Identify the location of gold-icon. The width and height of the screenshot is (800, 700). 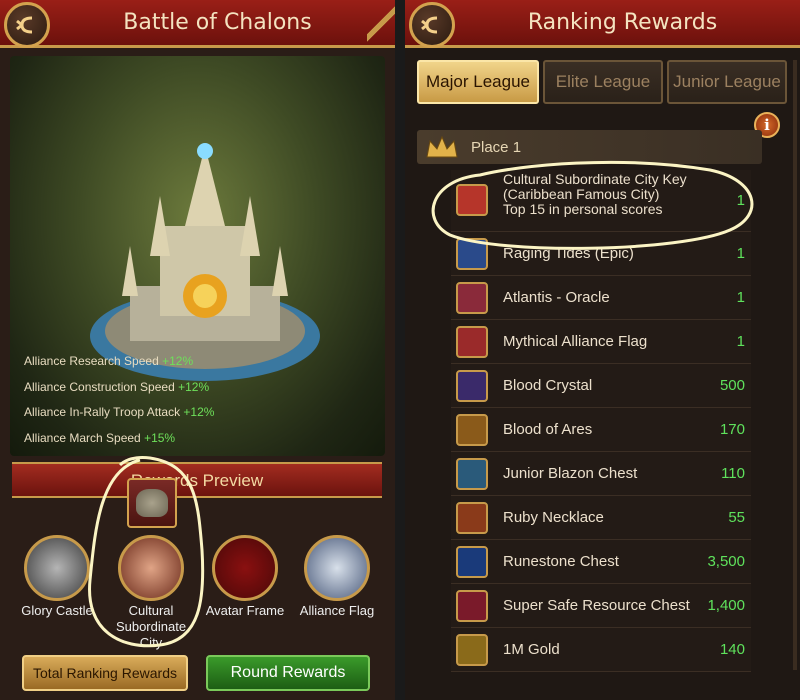
(472, 650).